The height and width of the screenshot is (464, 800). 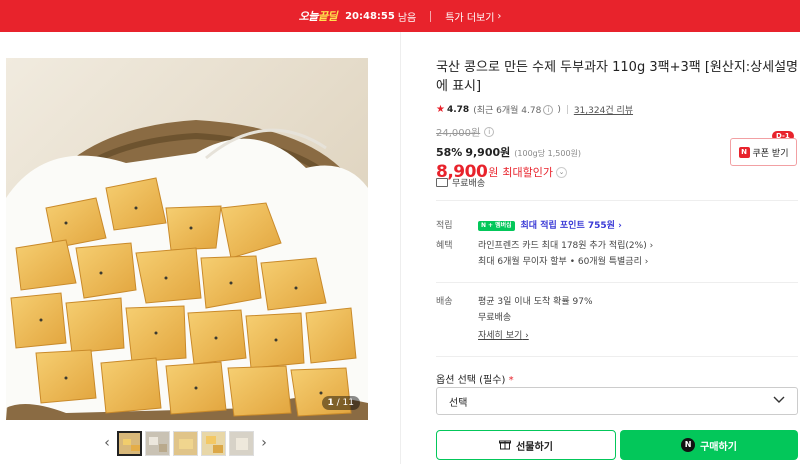 I want to click on npay-membership-badge: N + 멤버십, so click(x=496, y=225).